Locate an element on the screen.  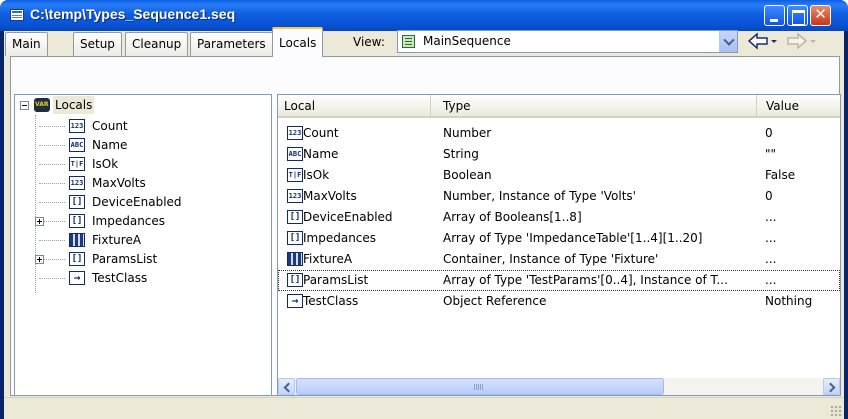
back-arrow-icon is located at coordinates (762, 41).